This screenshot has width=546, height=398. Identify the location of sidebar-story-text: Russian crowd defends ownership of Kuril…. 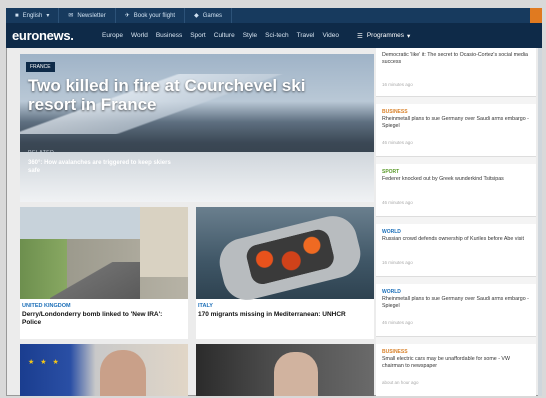
(456, 239).